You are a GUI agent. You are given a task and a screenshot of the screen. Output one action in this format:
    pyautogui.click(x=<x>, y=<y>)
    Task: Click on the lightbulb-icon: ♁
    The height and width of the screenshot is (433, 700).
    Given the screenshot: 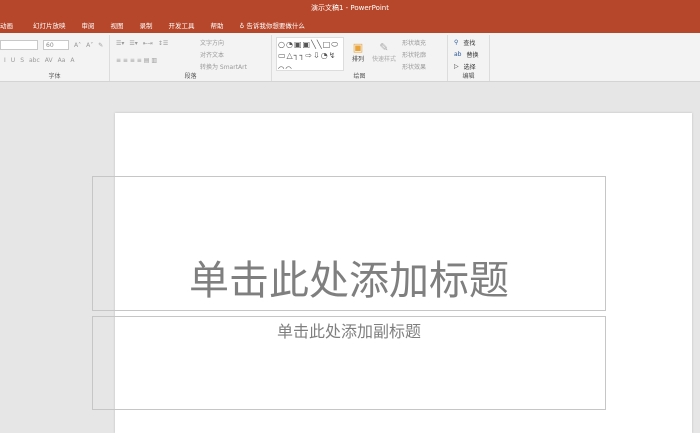 What is the action you would take?
    pyautogui.click(x=242, y=25)
    